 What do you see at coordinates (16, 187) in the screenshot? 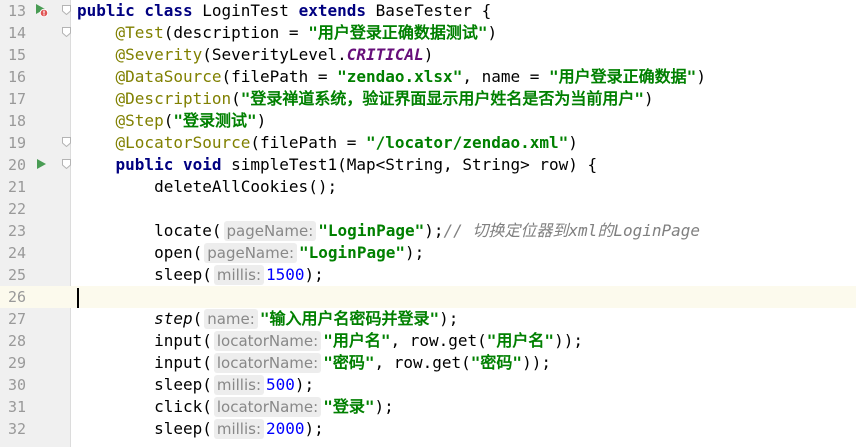
I see `line-number: 21` at bounding box center [16, 187].